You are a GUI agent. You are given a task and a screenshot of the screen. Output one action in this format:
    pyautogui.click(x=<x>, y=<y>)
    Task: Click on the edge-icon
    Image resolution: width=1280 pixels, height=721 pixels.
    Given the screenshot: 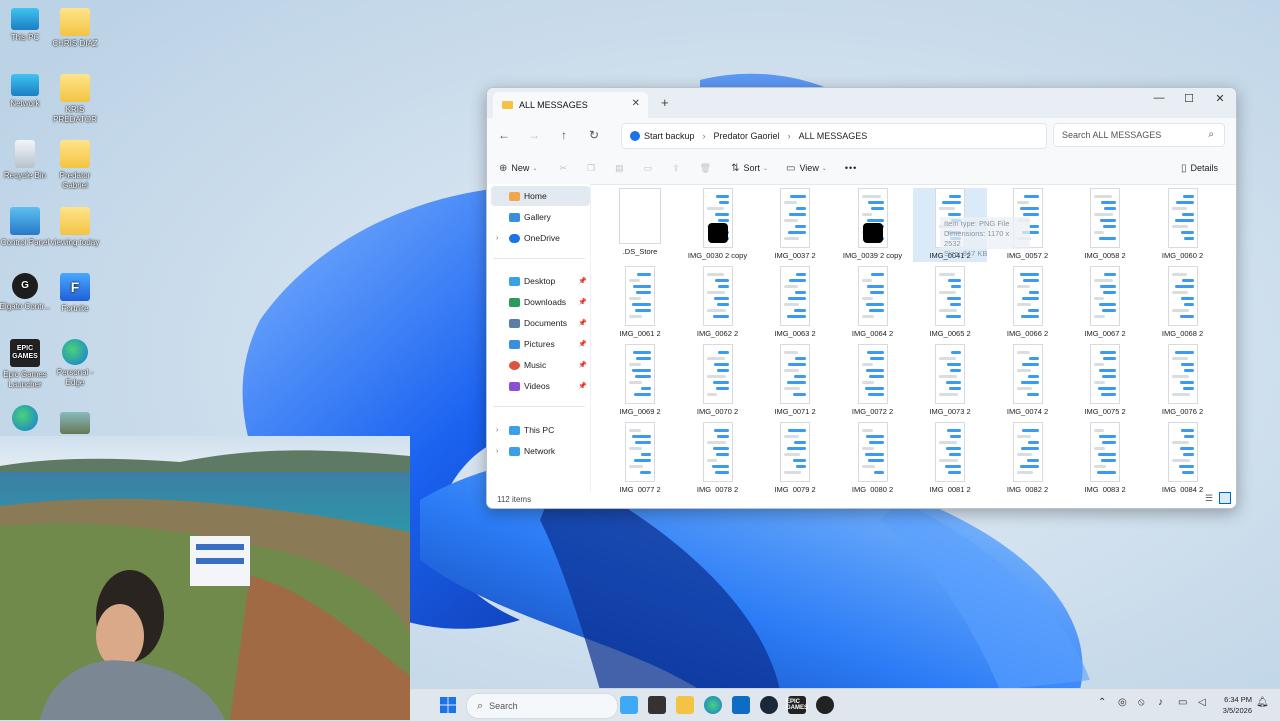 What is the action you would take?
    pyautogui.click(x=713, y=705)
    